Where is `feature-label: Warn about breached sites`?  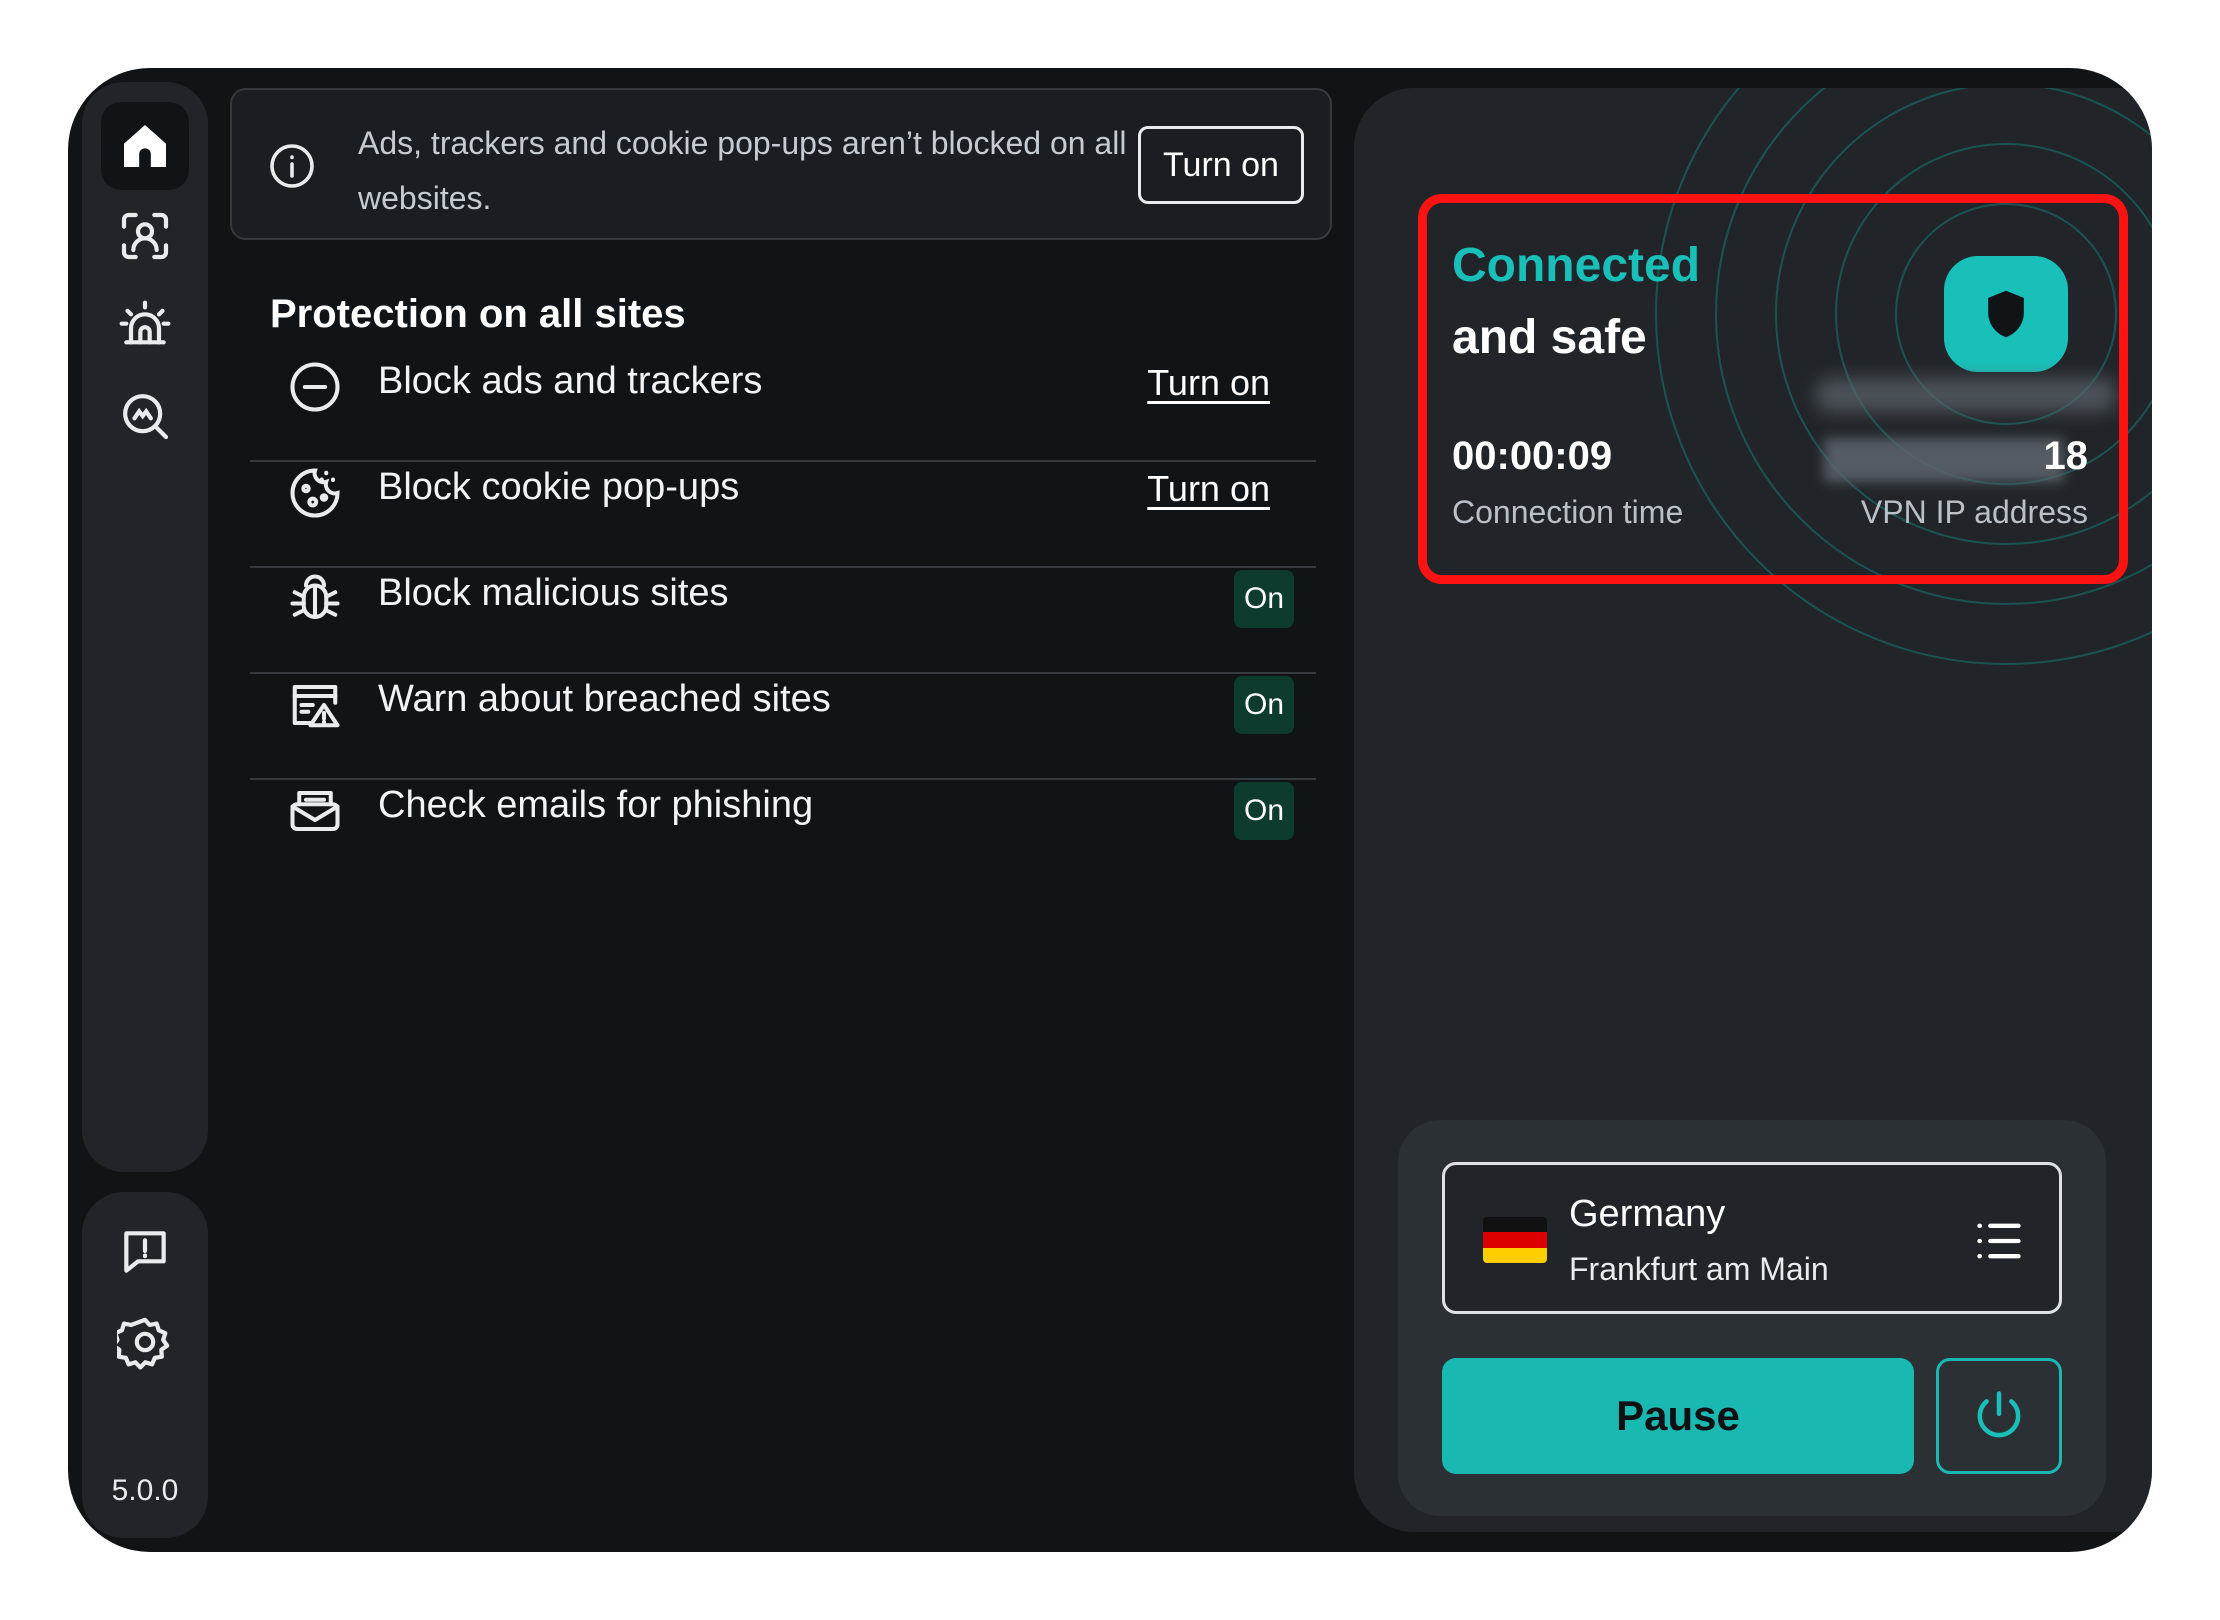
feature-label: Warn about breached sites is located at coordinates (604, 699).